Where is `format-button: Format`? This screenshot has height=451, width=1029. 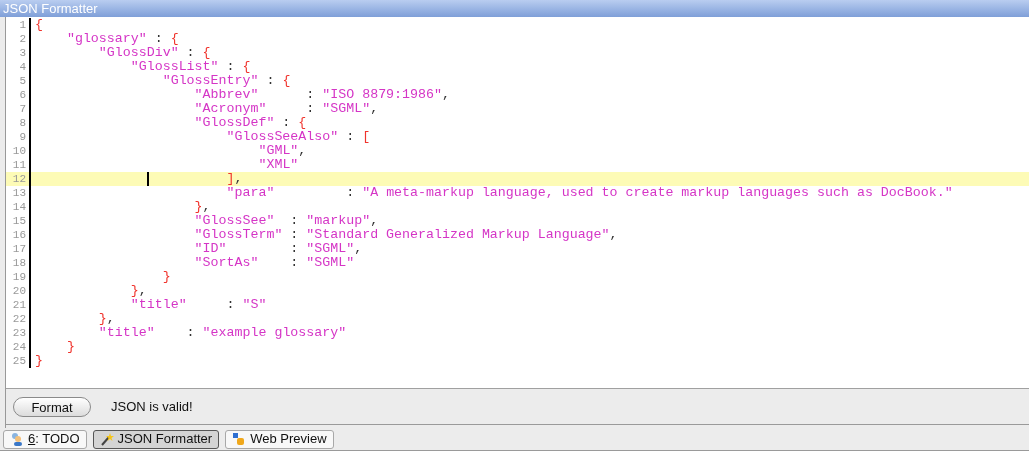
format-button: Format is located at coordinates (52, 406).